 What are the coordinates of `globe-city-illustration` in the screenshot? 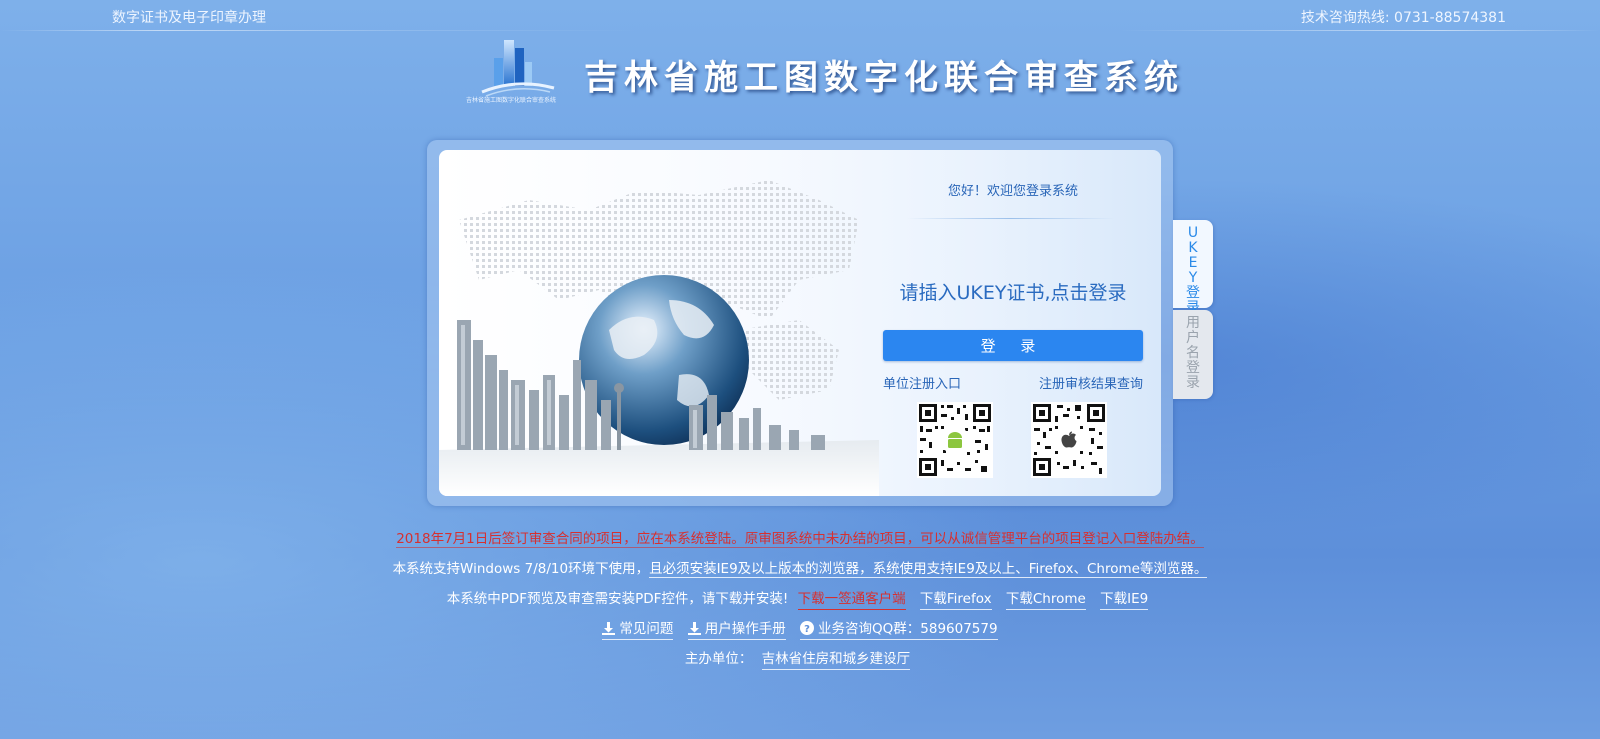 It's located at (659, 338).